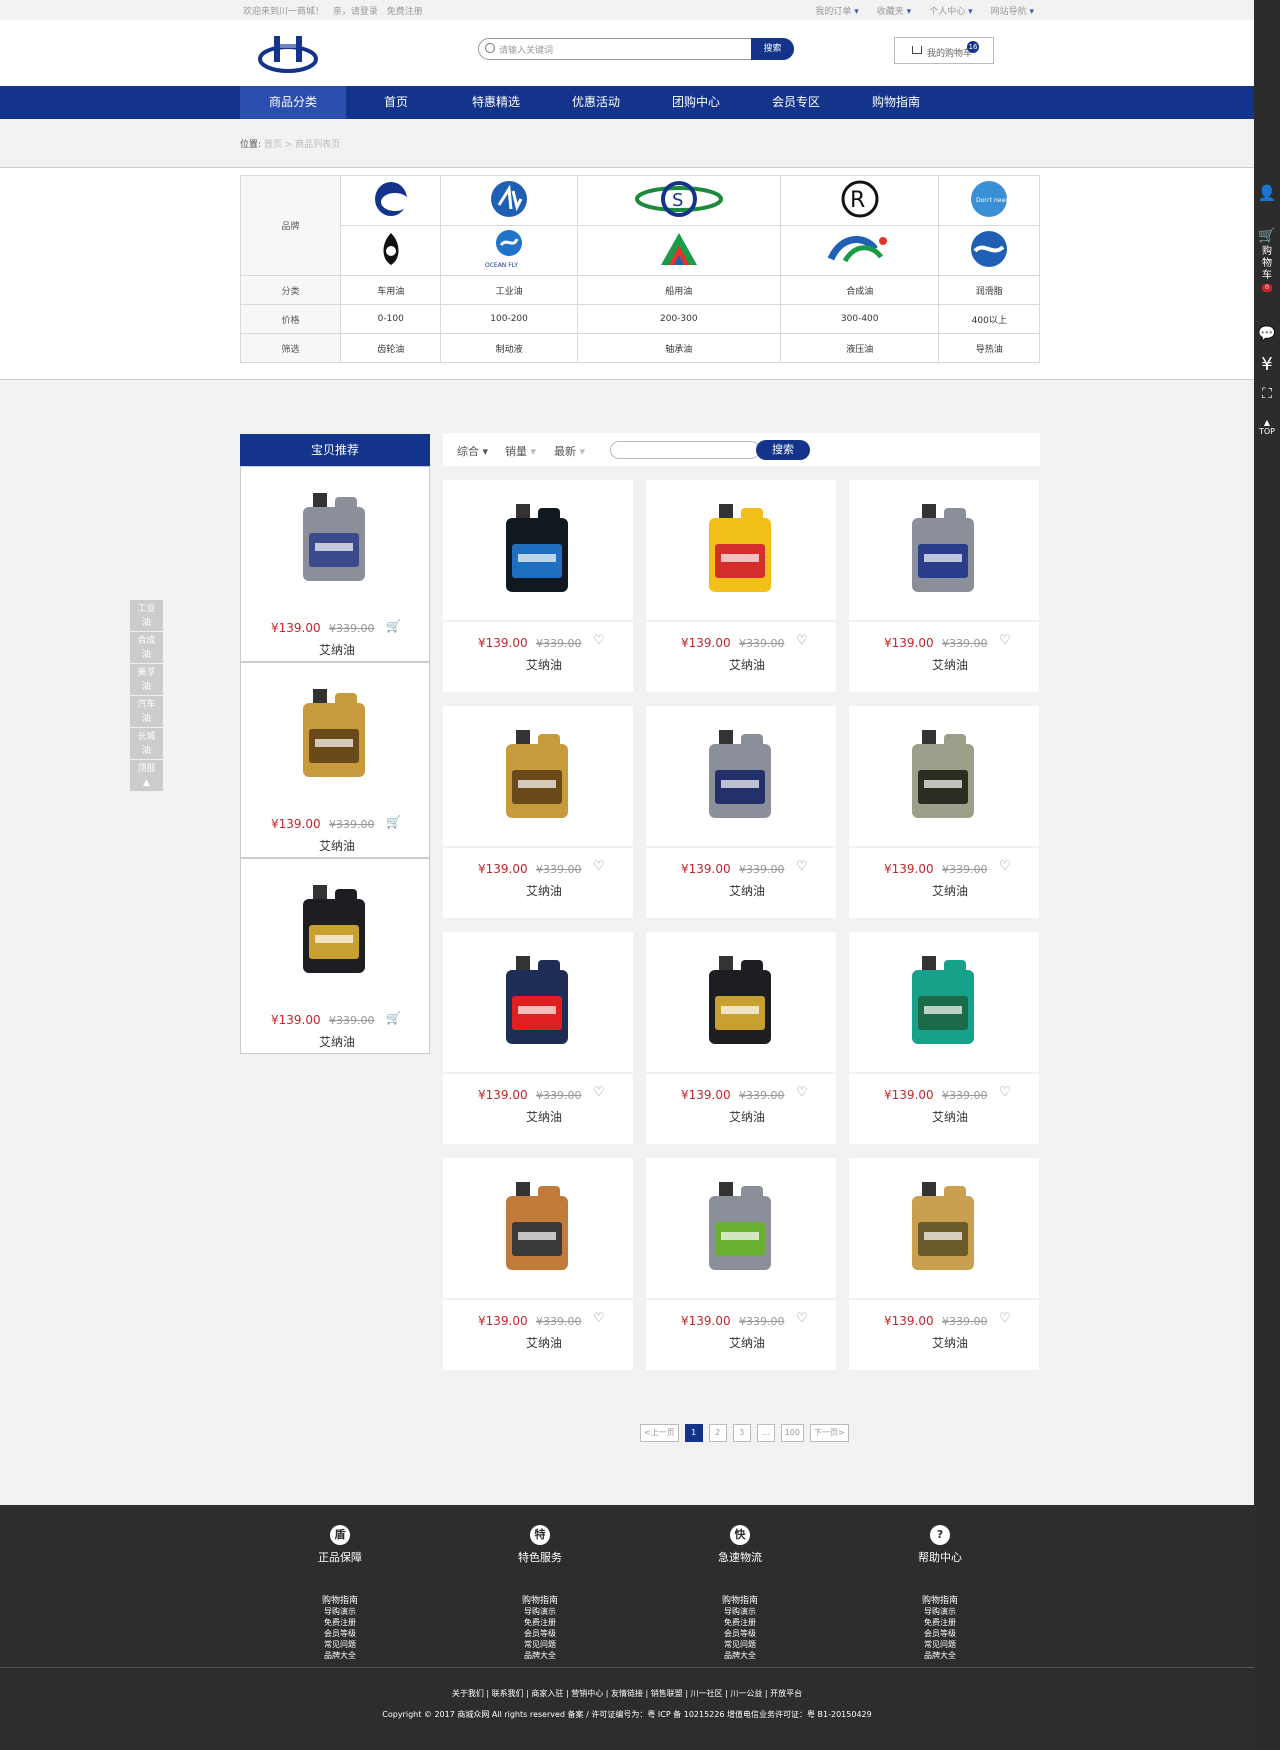 This screenshot has height=1750, width=1280. What do you see at coordinates (796, 102) in the screenshot?
I see `nav-member: 会员专区` at bounding box center [796, 102].